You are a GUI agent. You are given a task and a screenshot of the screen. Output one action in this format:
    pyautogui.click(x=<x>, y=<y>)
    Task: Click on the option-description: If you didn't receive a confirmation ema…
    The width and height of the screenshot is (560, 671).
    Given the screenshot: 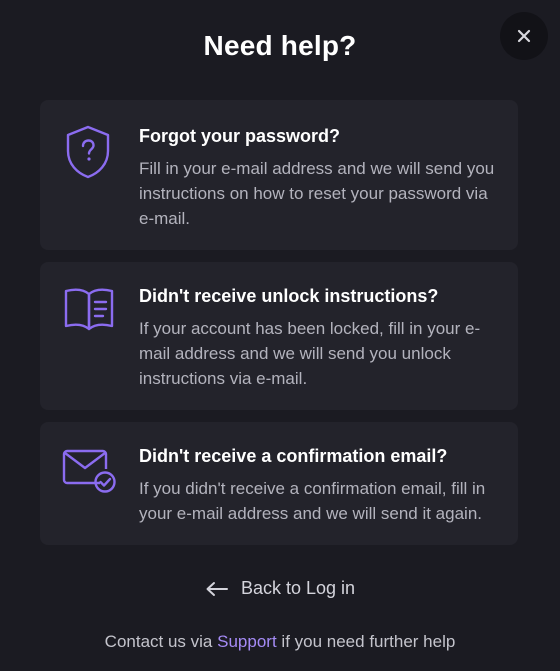 What is the action you would take?
    pyautogui.click(x=312, y=501)
    